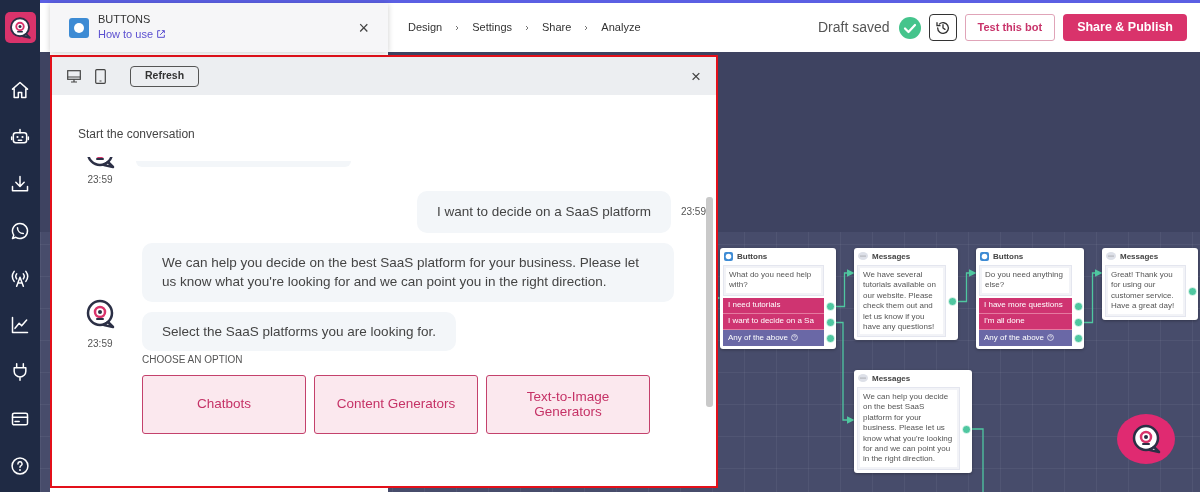 This screenshot has width=1200, height=492. Describe the element at coordinates (74, 76) in the screenshot. I see `desktop-icon` at that location.